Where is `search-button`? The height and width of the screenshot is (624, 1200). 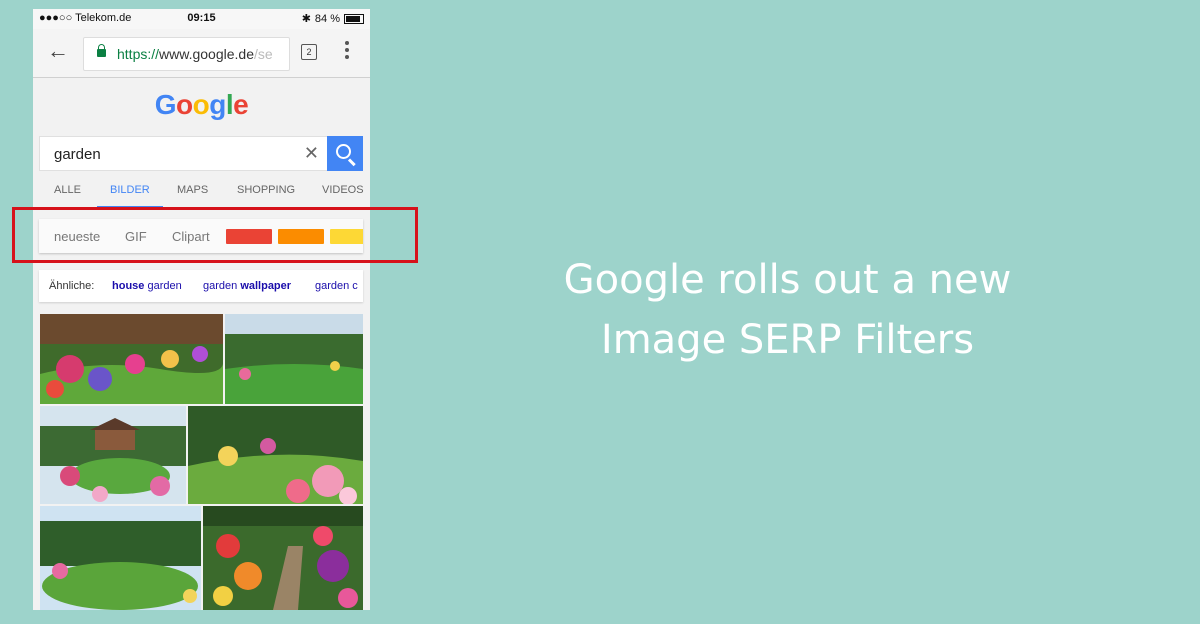
search-button is located at coordinates (345, 153).